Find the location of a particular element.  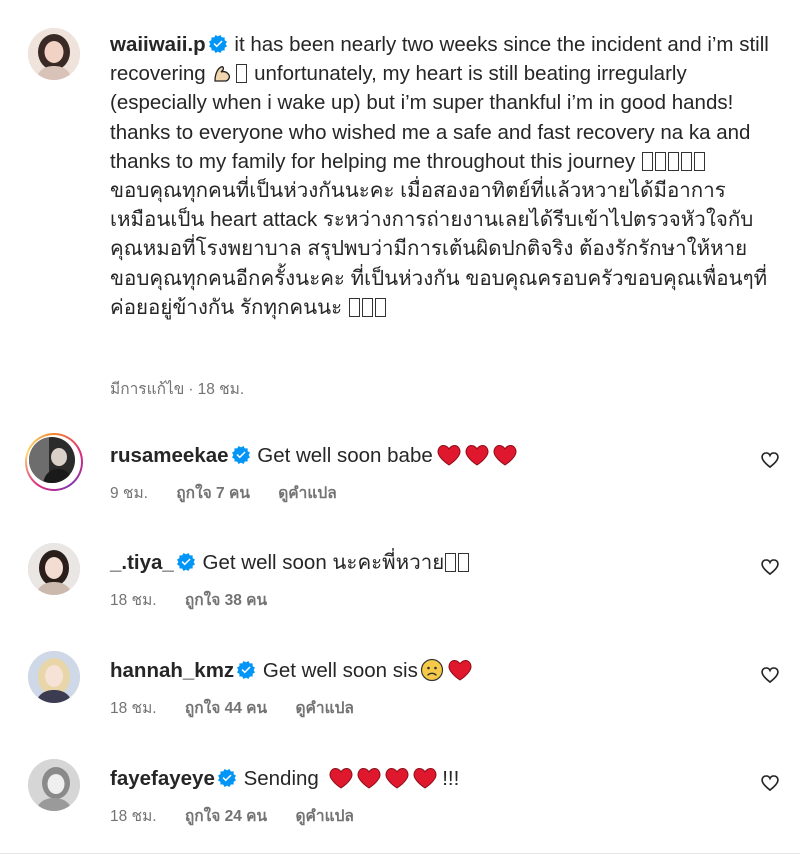

comment-body: _.tiya_ Get well soon นะคะพี่หวาย is located at coordinates (290, 563).